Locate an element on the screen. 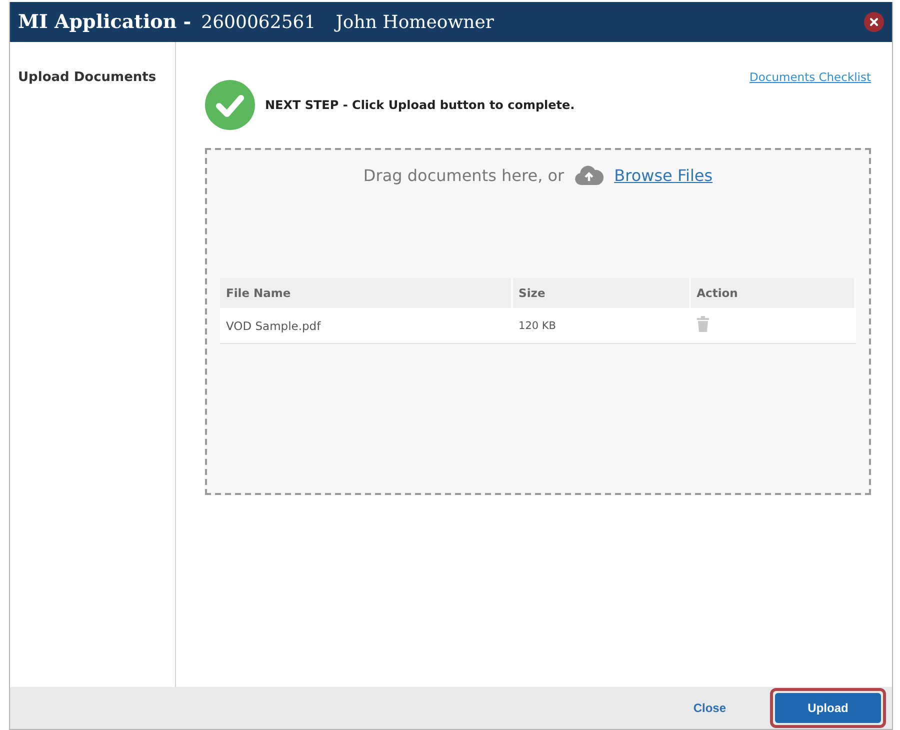 Image resolution: width=900 pixels, height=730 pixels. column-header: File Name is located at coordinates (366, 293).